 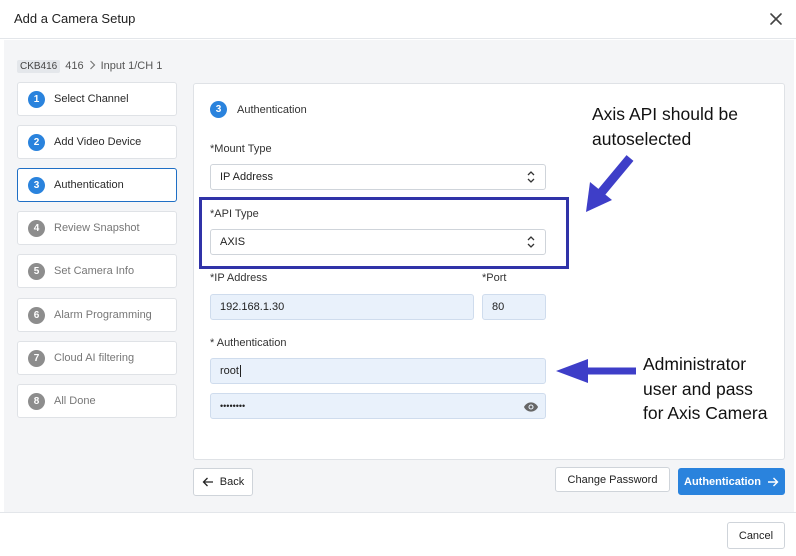 I want to click on auth-note-line: for Axis Camera, so click(x=705, y=413).